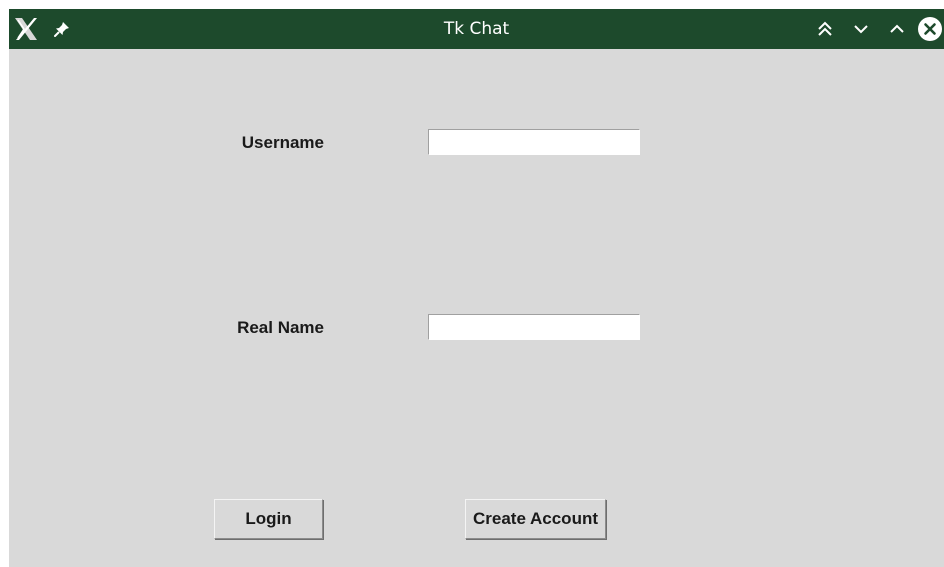  What do you see at coordinates (282, 142) in the screenshot?
I see `username-label: Username` at bounding box center [282, 142].